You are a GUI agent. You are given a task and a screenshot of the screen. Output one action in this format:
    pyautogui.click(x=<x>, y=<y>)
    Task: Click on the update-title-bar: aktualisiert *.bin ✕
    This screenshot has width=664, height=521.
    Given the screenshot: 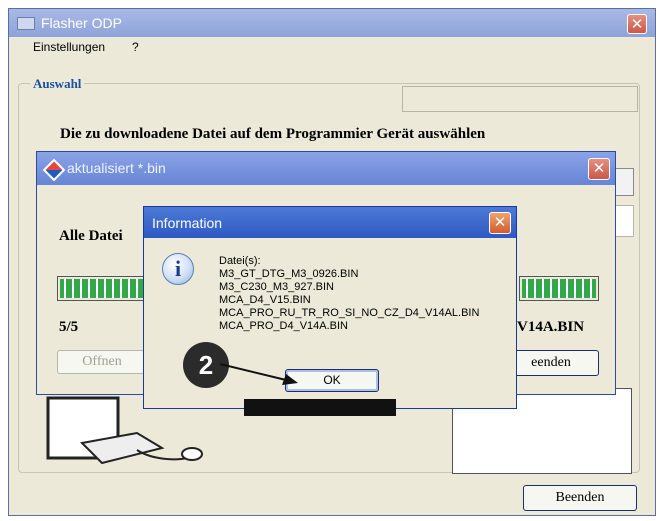 What is the action you would take?
    pyautogui.click(x=326, y=168)
    